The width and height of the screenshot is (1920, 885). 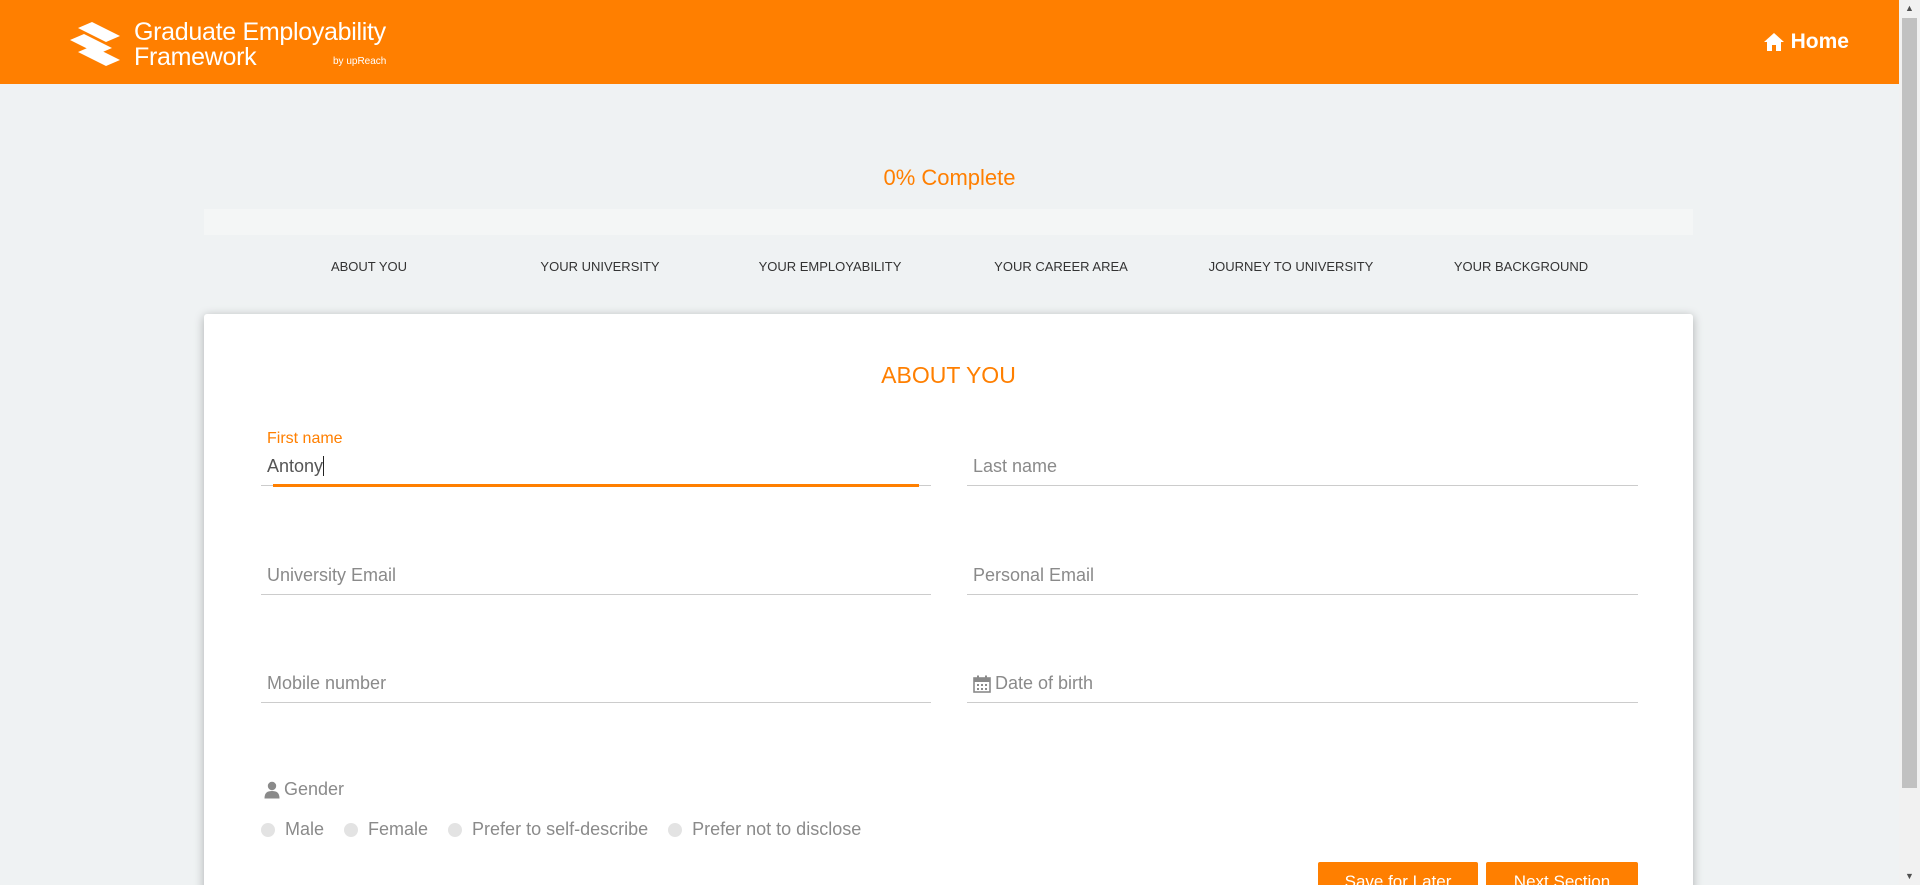 What do you see at coordinates (1819, 41) in the screenshot?
I see `home-link-label: Home` at bounding box center [1819, 41].